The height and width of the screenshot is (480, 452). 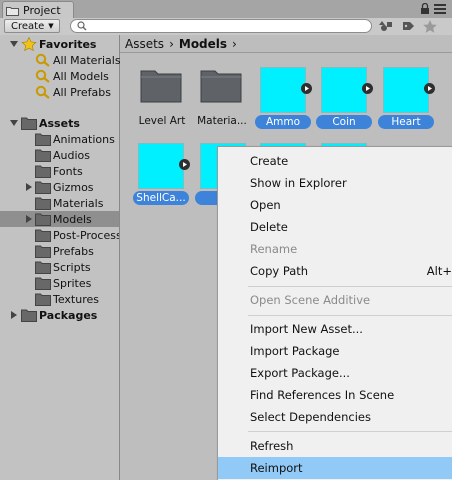 What do you see at coordinates (73, 187) in the screenshot?
I see `tree-item-label: Gizmos` at bounding box center [73, 187].